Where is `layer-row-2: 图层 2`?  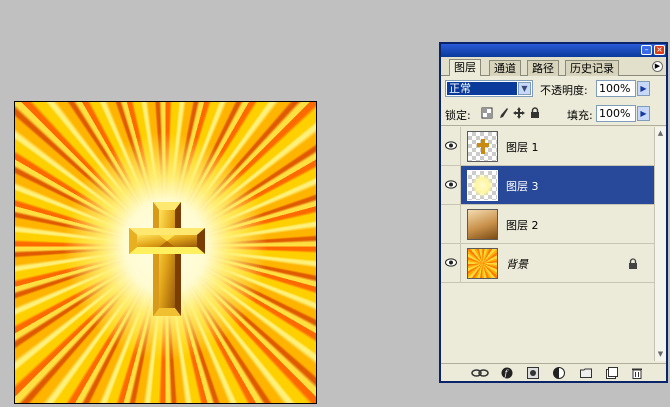
layer-row-2: 图层 2 is located at coordinates (547, 224).